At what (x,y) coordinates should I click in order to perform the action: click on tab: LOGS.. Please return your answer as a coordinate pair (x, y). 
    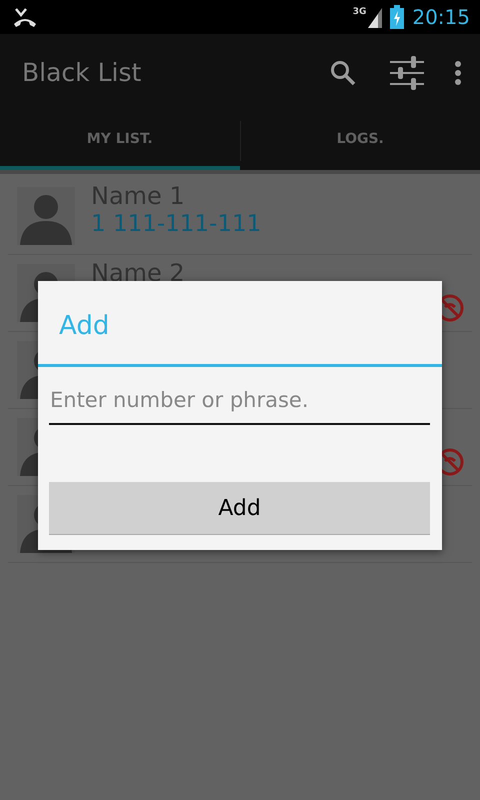
    Looking at the image, I should click on (360, 141).